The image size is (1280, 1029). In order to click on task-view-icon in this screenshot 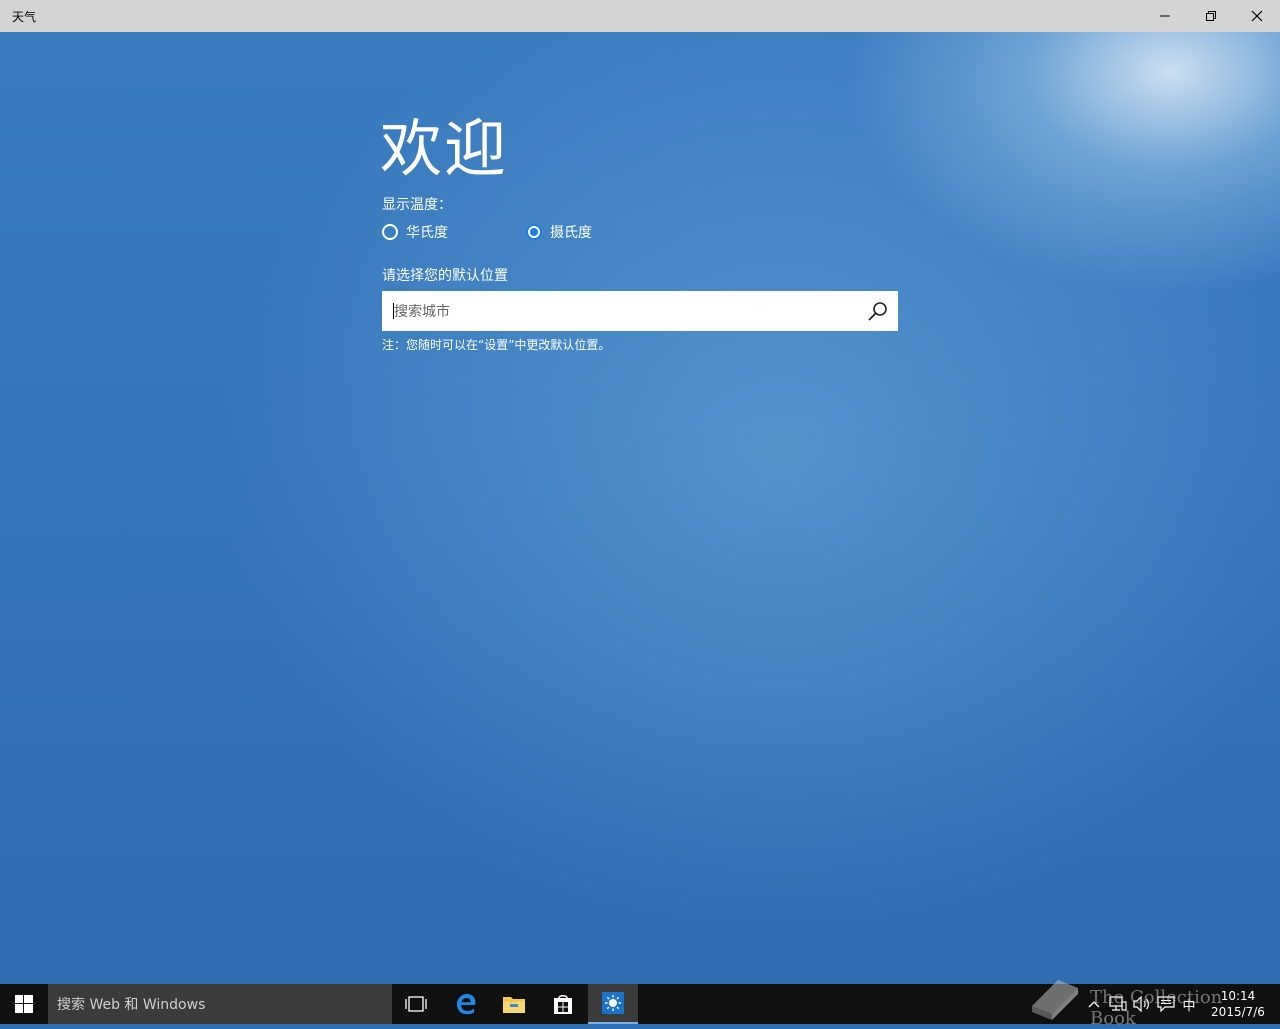, I will do `click(416, 1004)`.